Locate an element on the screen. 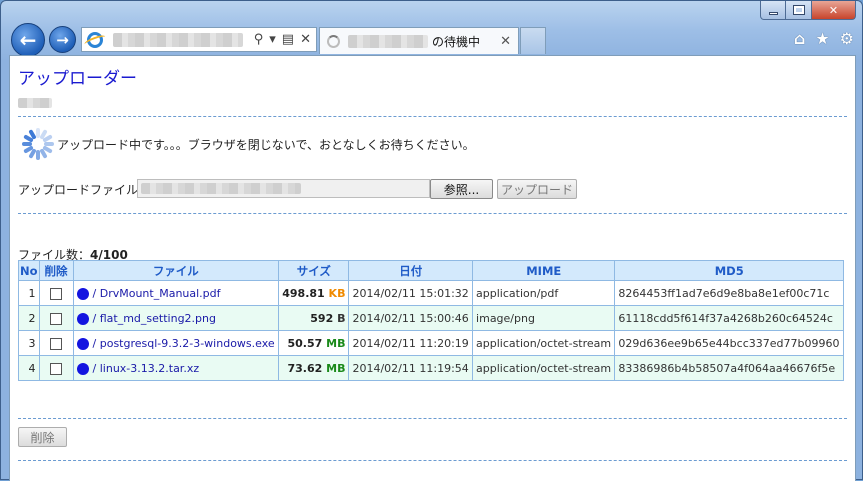  file-size-cell: 50.57 MB is located at coordinates (314, 343).